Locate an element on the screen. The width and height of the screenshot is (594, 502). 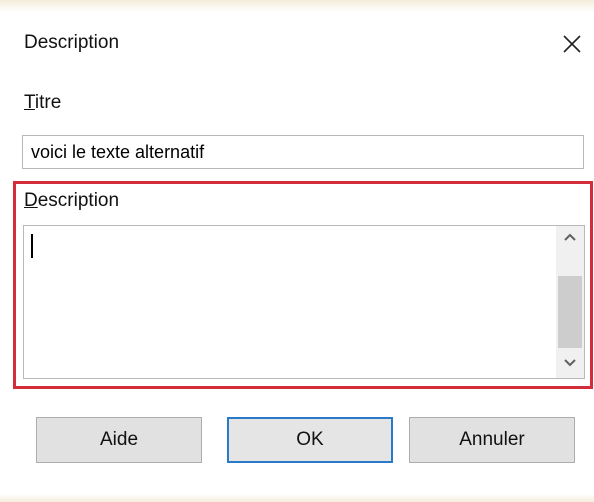
description-label: Description is located at coordinates (72, 200).